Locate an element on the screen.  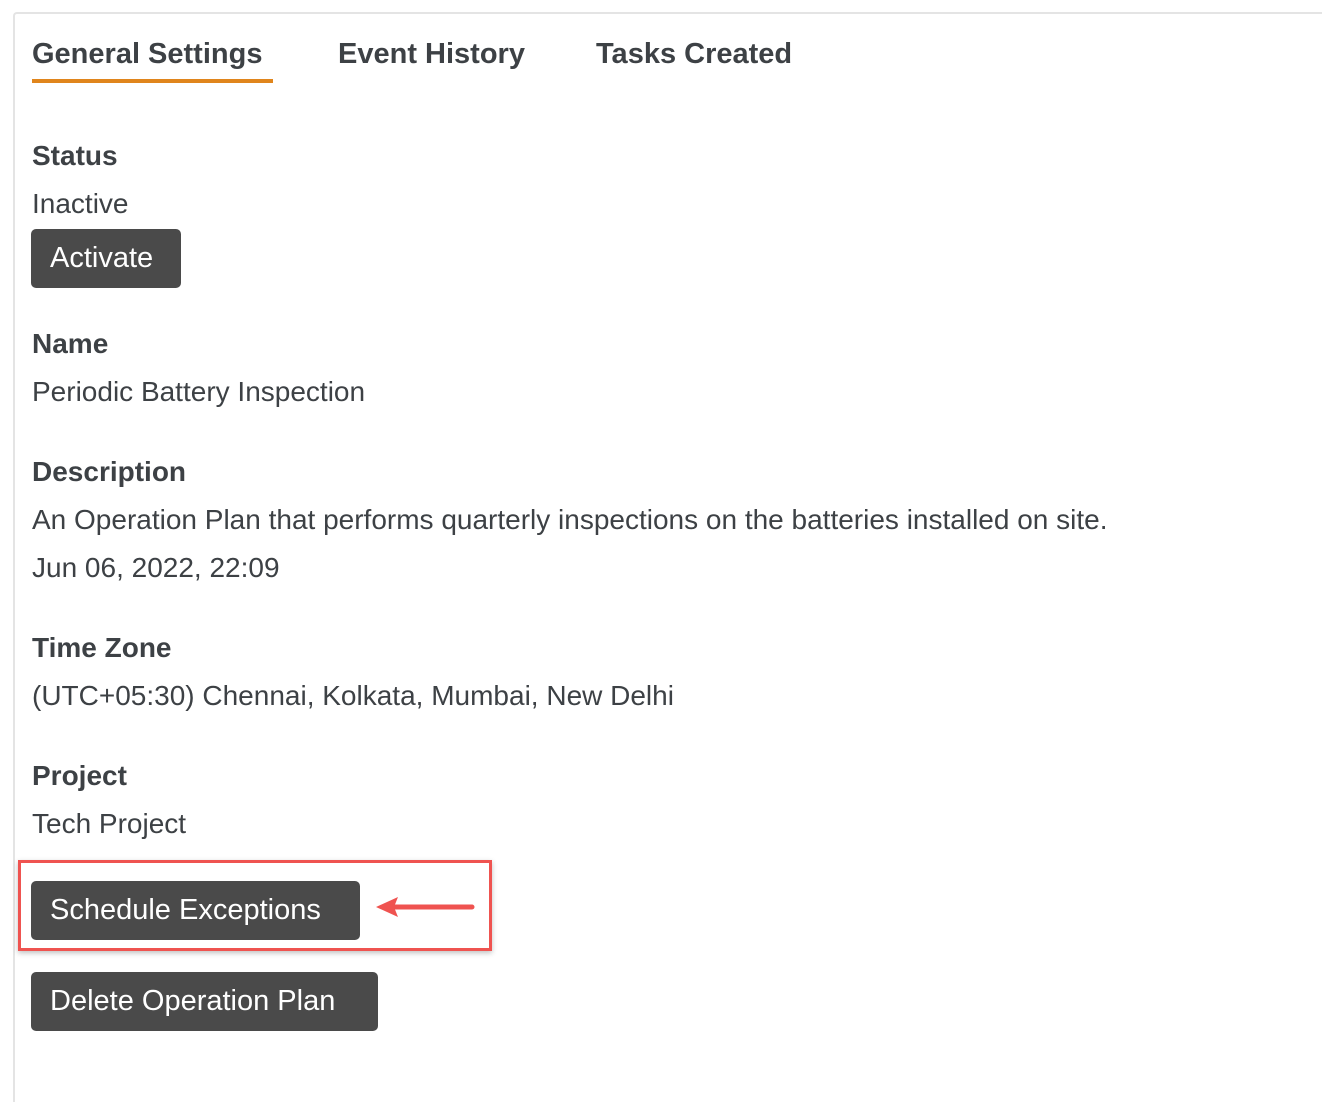
status-label: Status is located at coordinates (75, 155).